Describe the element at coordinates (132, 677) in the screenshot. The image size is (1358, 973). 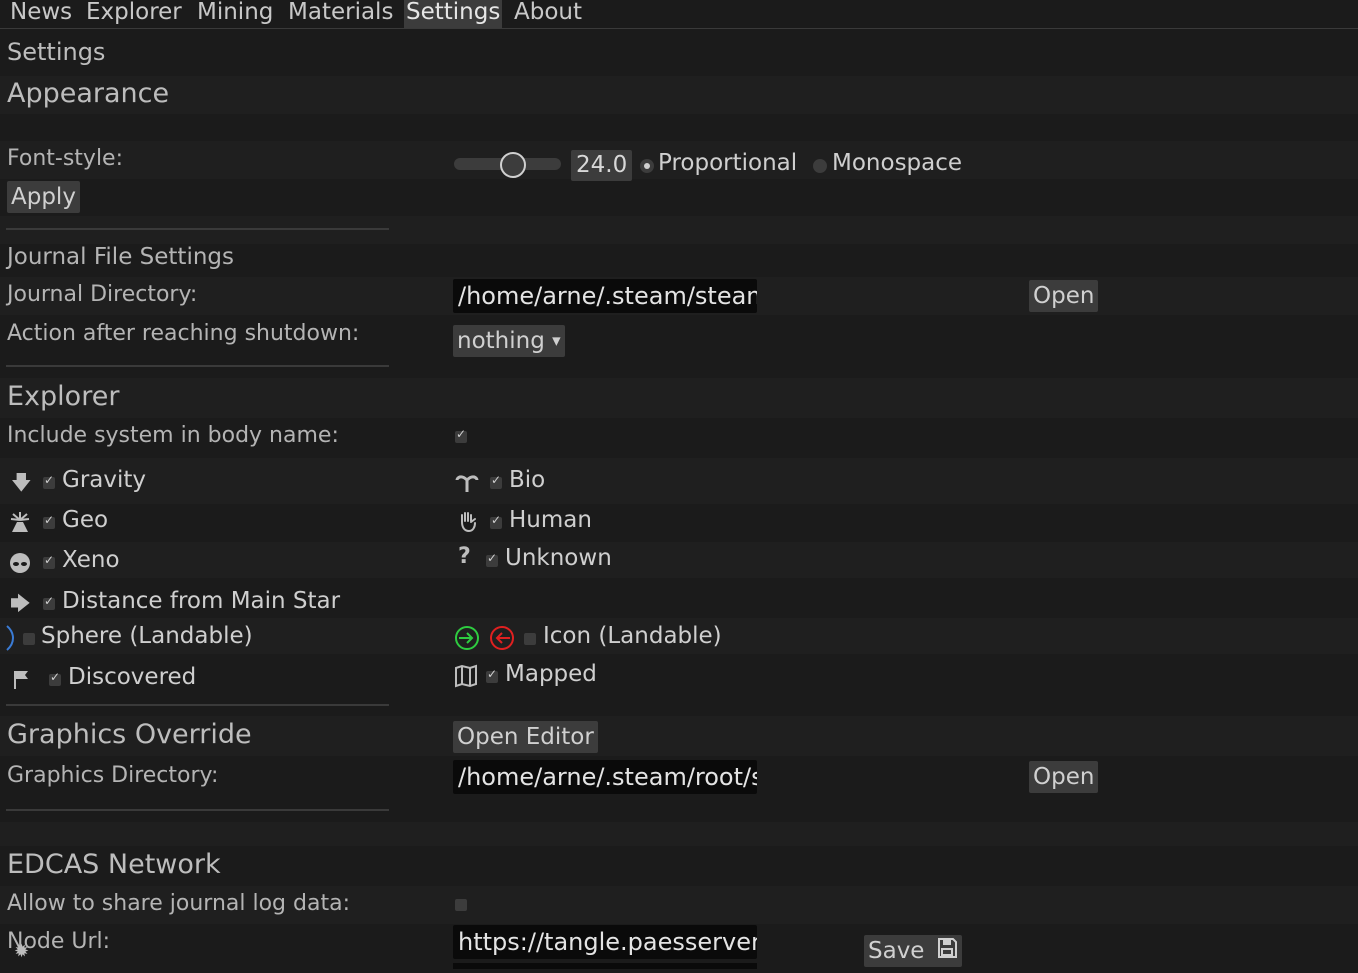
I see `discovered-label: Discovered` at that location.